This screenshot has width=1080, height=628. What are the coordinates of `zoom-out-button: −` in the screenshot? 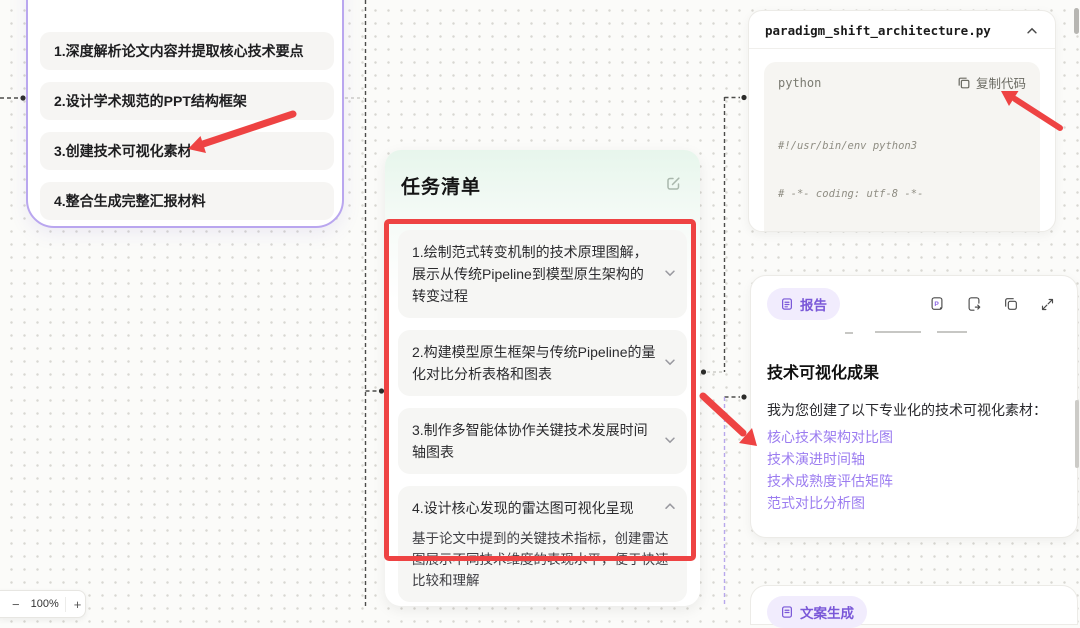 It's located at (16, 604).